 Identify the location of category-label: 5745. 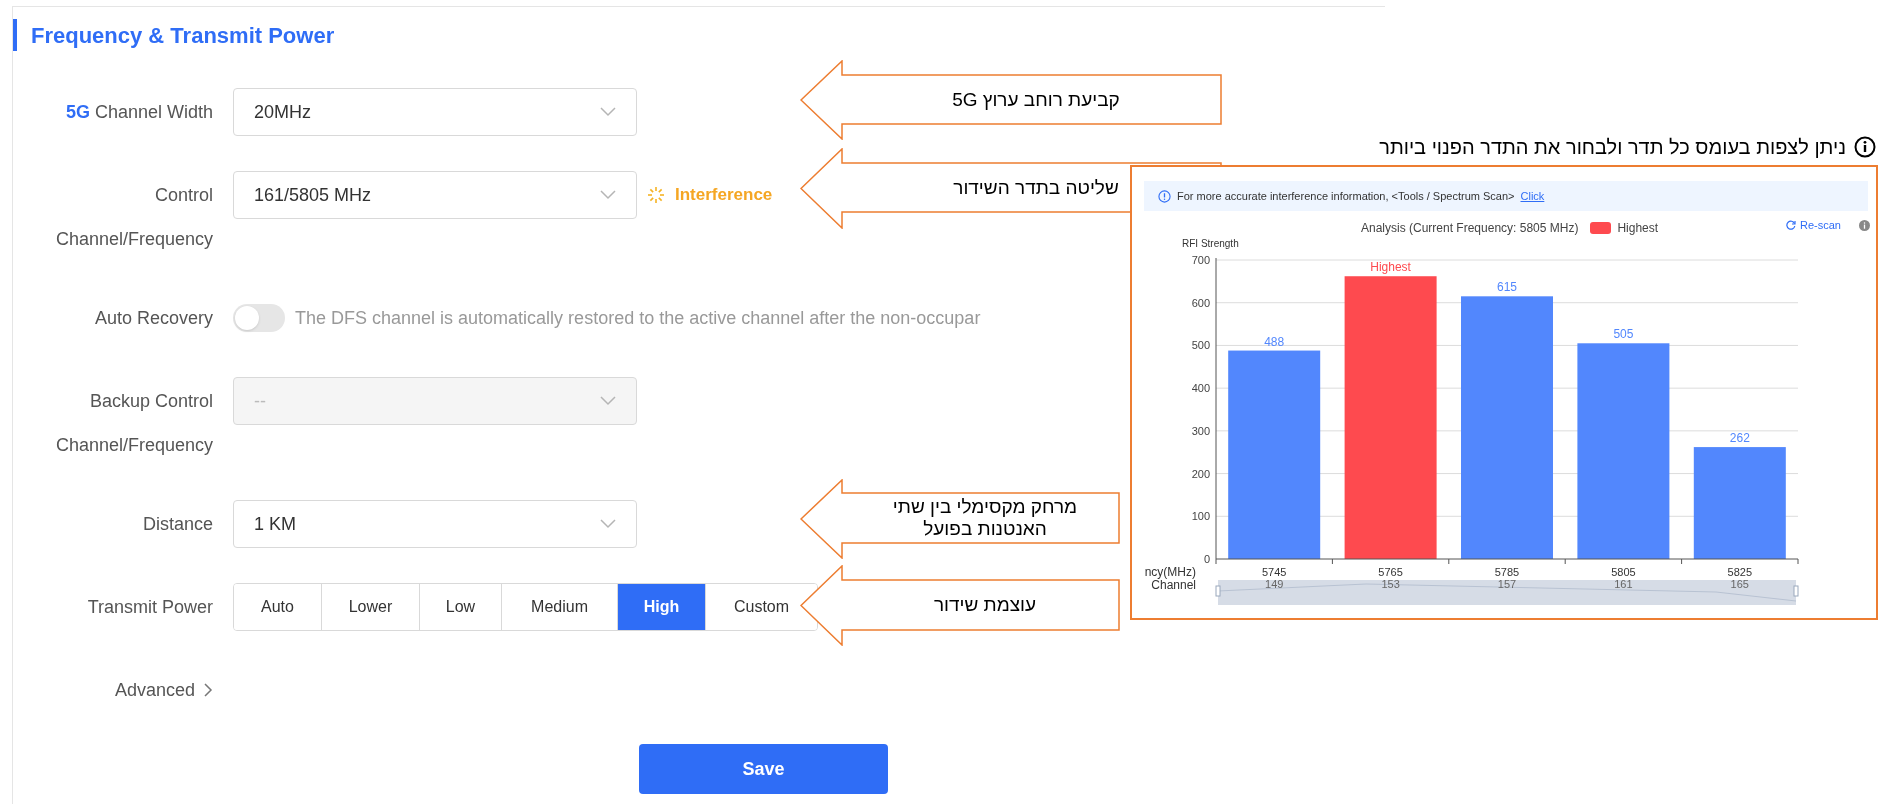
(1274, 572).